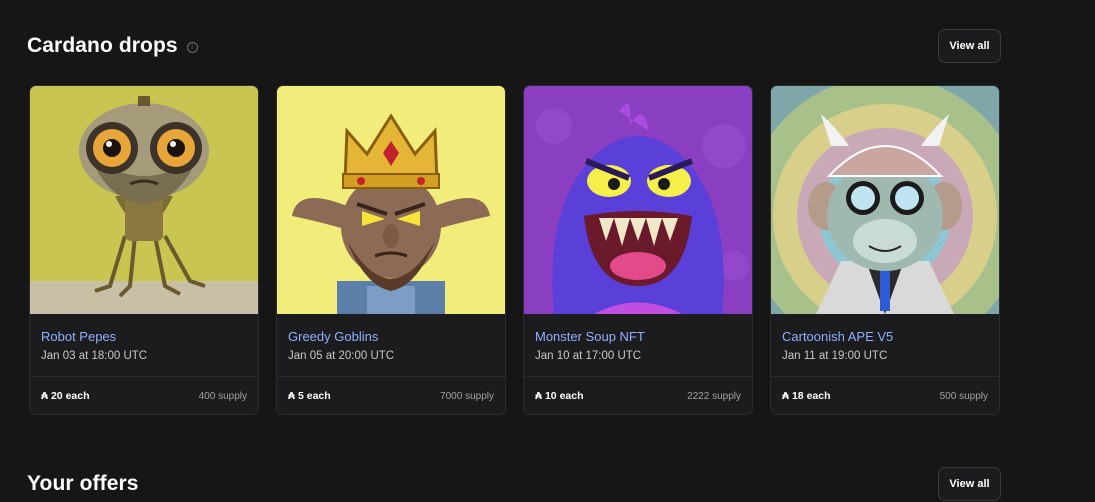 The image size is (1095, 502). Describe the element at coordinates (144, 345) in the screenshot. I see `drop-card-body: Robot Pepes Jan 03 at 18:00 UTC` at that location.